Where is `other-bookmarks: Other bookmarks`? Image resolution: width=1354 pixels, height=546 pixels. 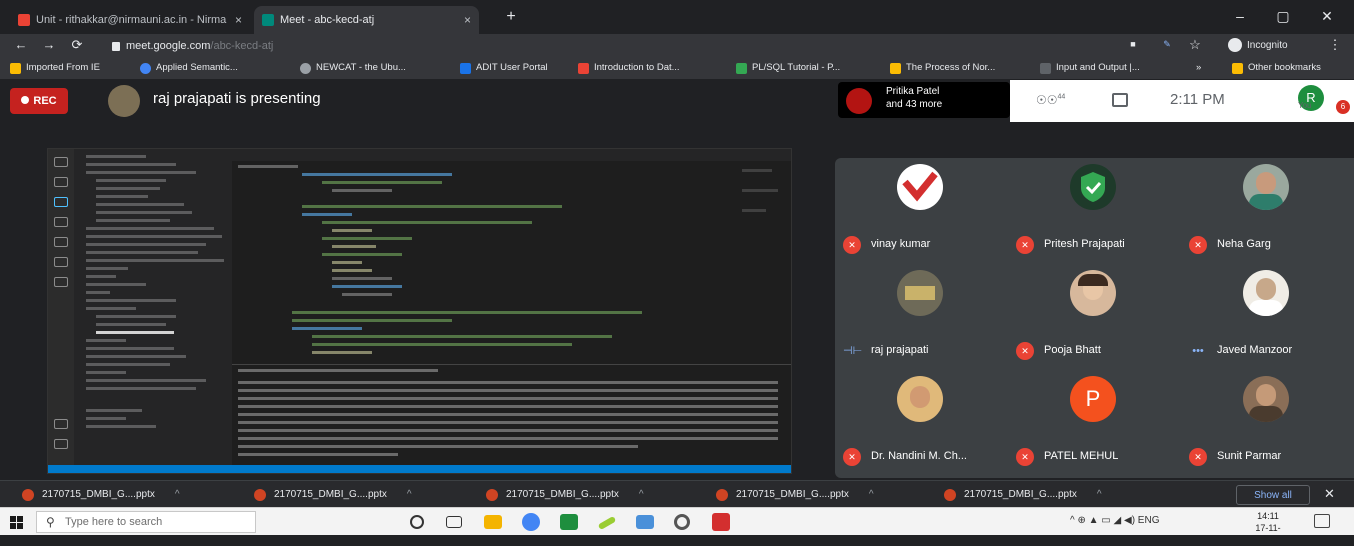 other-bookmarks: Other bookmarks is located at coordinates (1276, 68).